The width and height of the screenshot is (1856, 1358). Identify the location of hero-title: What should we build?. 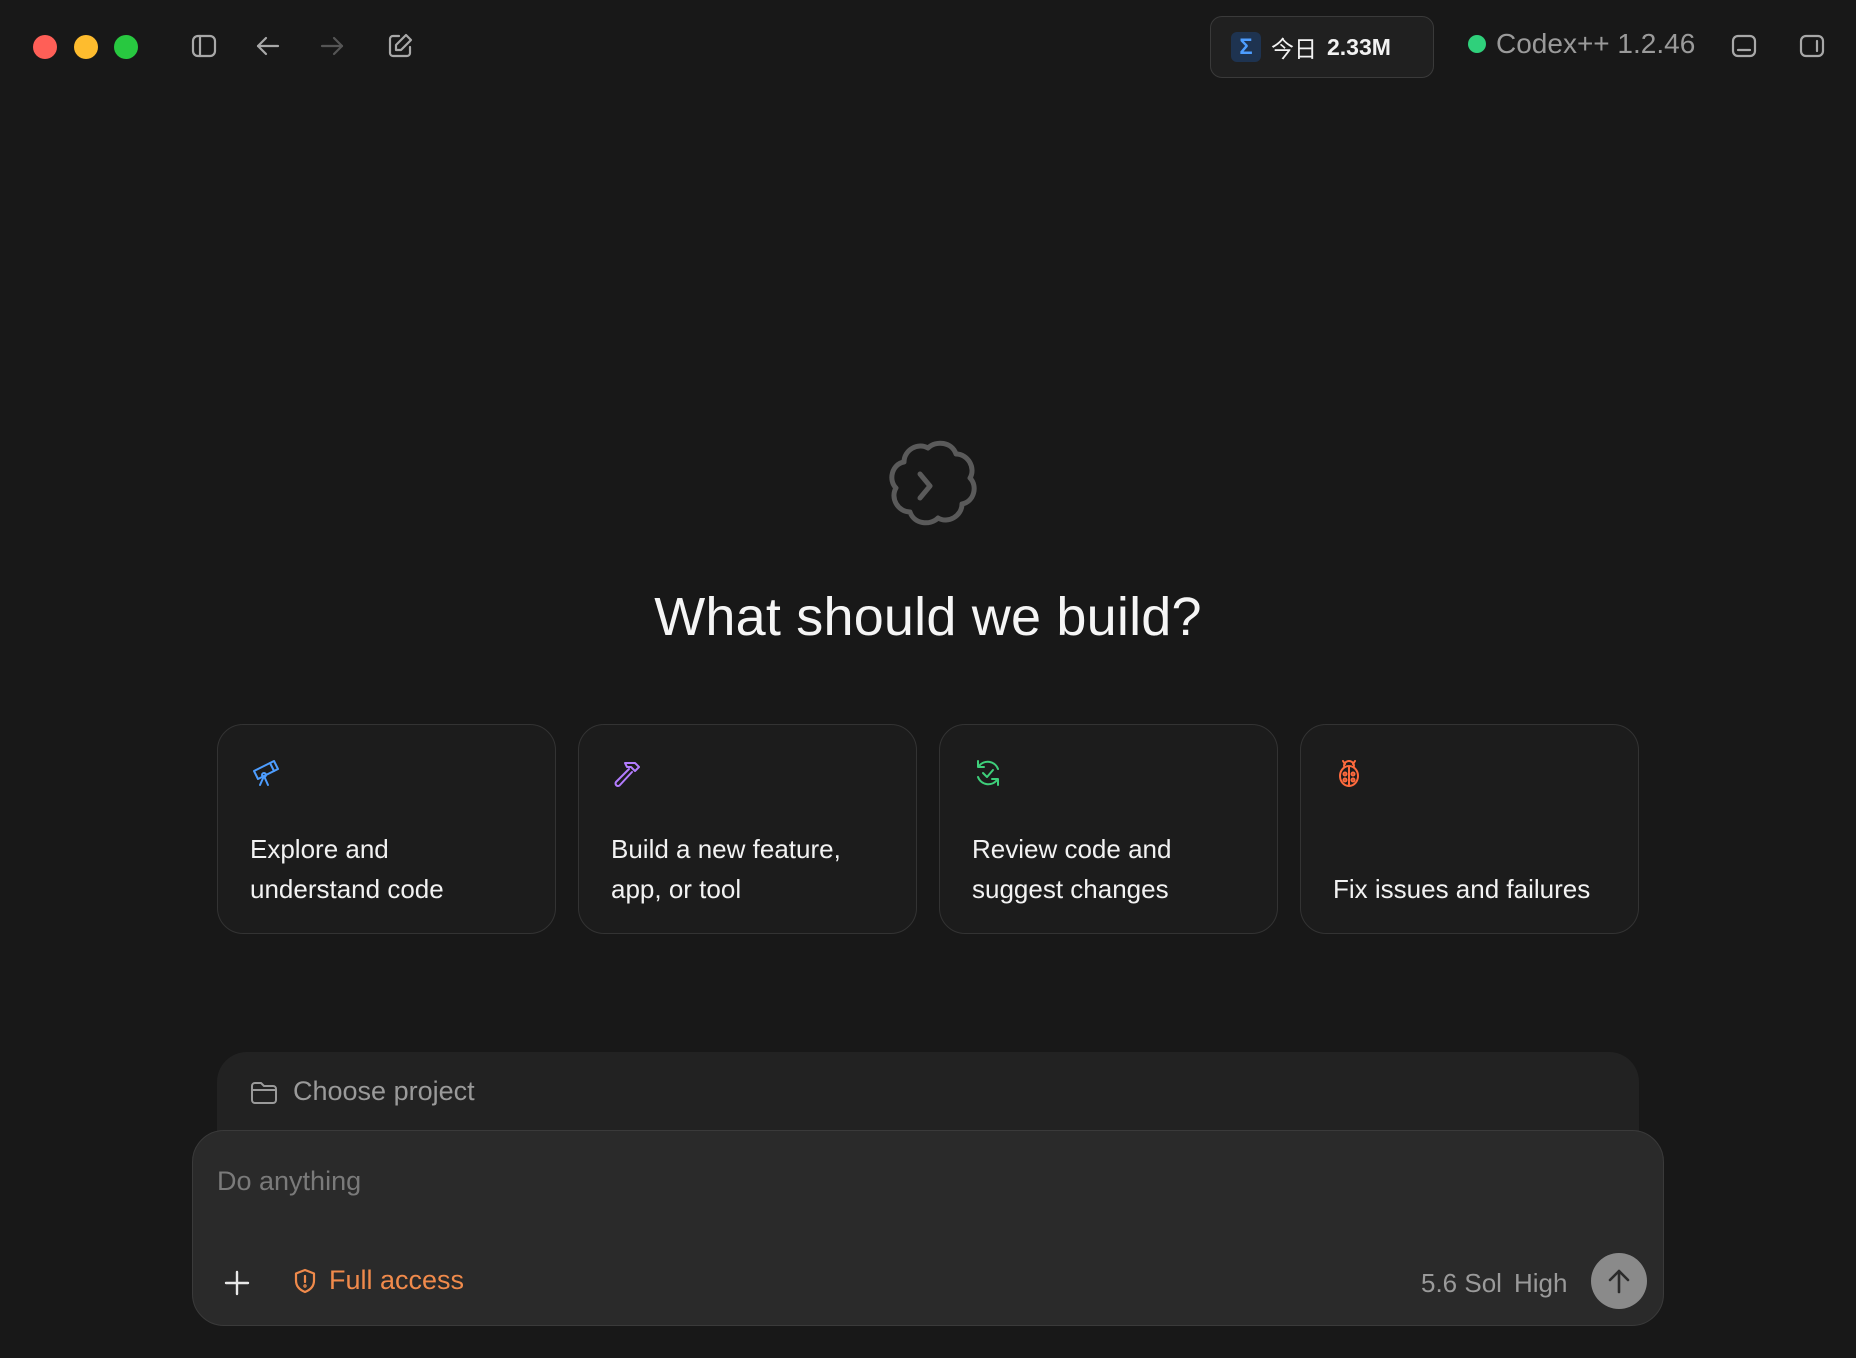
(928, 617).